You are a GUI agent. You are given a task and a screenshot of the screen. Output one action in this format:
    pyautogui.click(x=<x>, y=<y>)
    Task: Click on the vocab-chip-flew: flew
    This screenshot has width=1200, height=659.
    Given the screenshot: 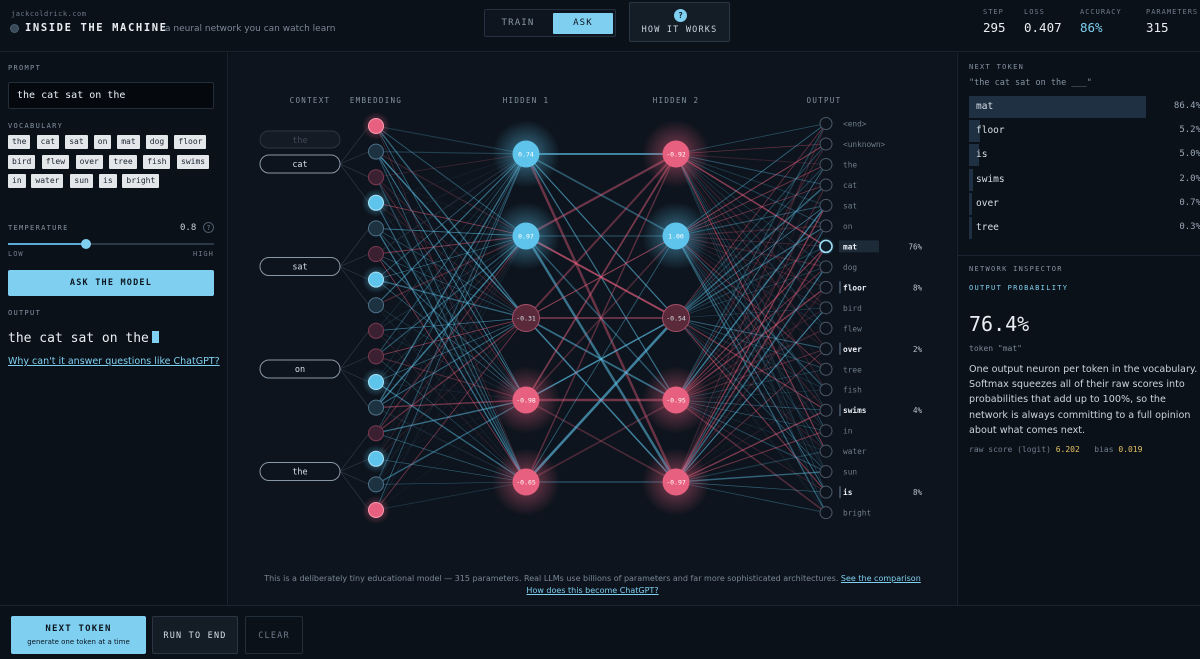 What is the action you would take?
    pyautogui.click(x=55, y=161)
    